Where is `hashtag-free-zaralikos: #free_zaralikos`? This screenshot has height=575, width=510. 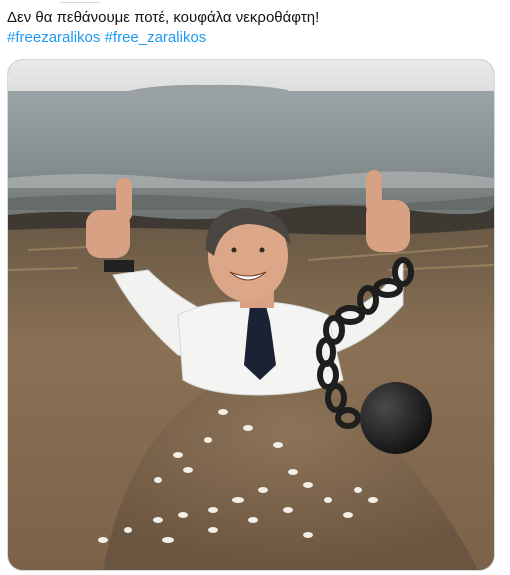
hashtag-free-zaralikos: #free_zaralikos is located at coordinates (156, 37).